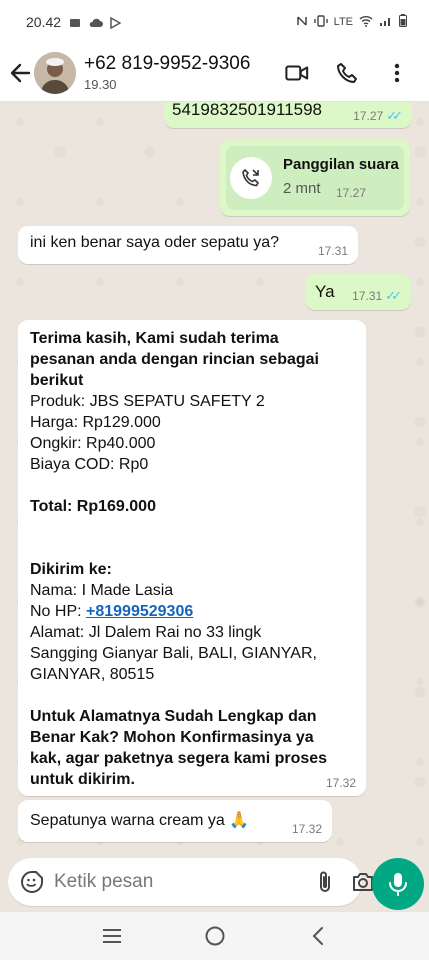  Describe the element at coordinates (315, 178) in the screenshot. I see `voice-call-message: Panggilan suara 2 mnt 17.27` at that location.